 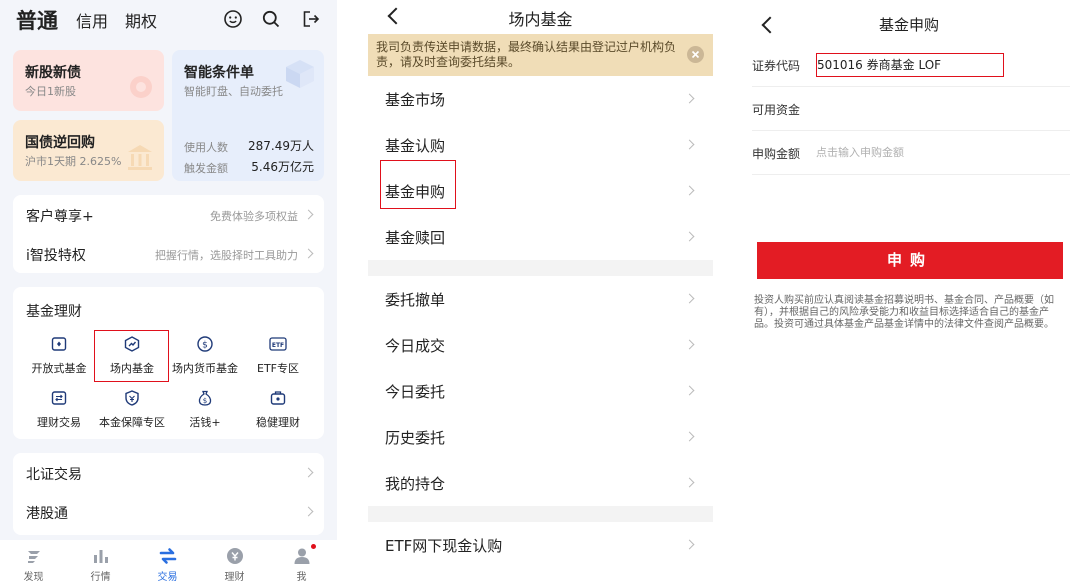 What do you see at coordinates (540, 483) in the screenshot?
I see `menu-item-my-holdings: 我的持仓` at bounding box center [540, 483].